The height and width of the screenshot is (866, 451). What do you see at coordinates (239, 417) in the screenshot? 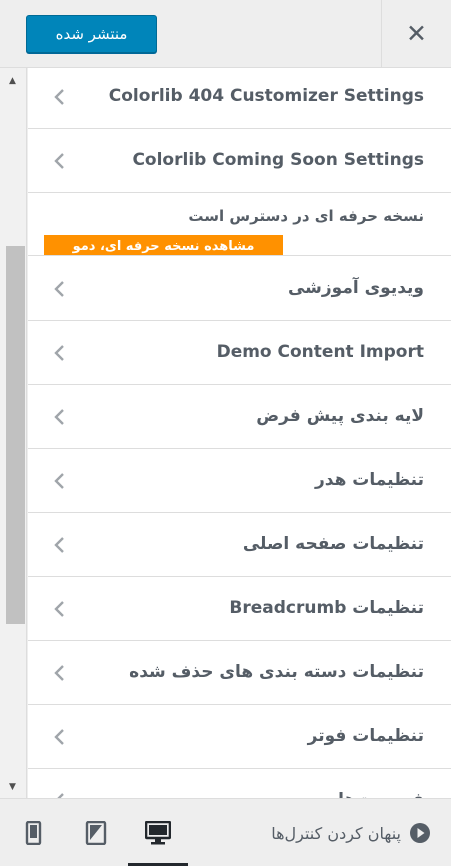
I see `section-default-layout: لایه بندی پیش فرض` at bounding box center [239, 417].